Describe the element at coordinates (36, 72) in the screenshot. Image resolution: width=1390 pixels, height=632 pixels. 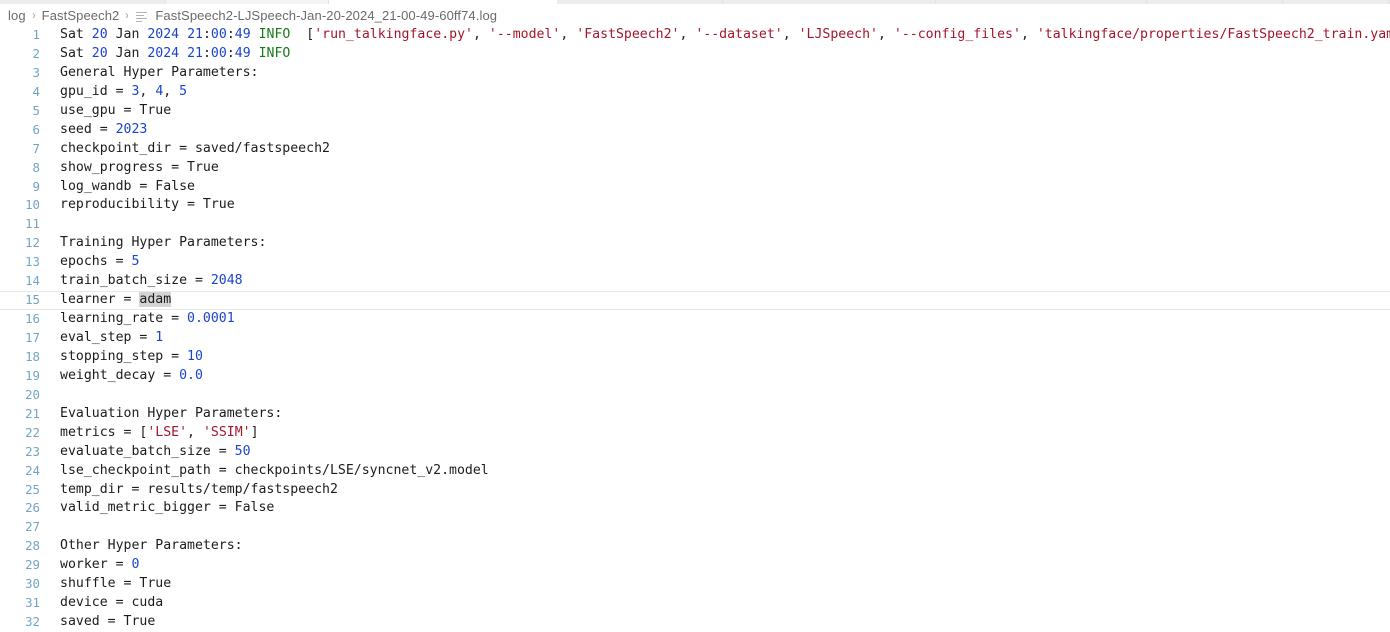
I see `line-number: 3` at that location.